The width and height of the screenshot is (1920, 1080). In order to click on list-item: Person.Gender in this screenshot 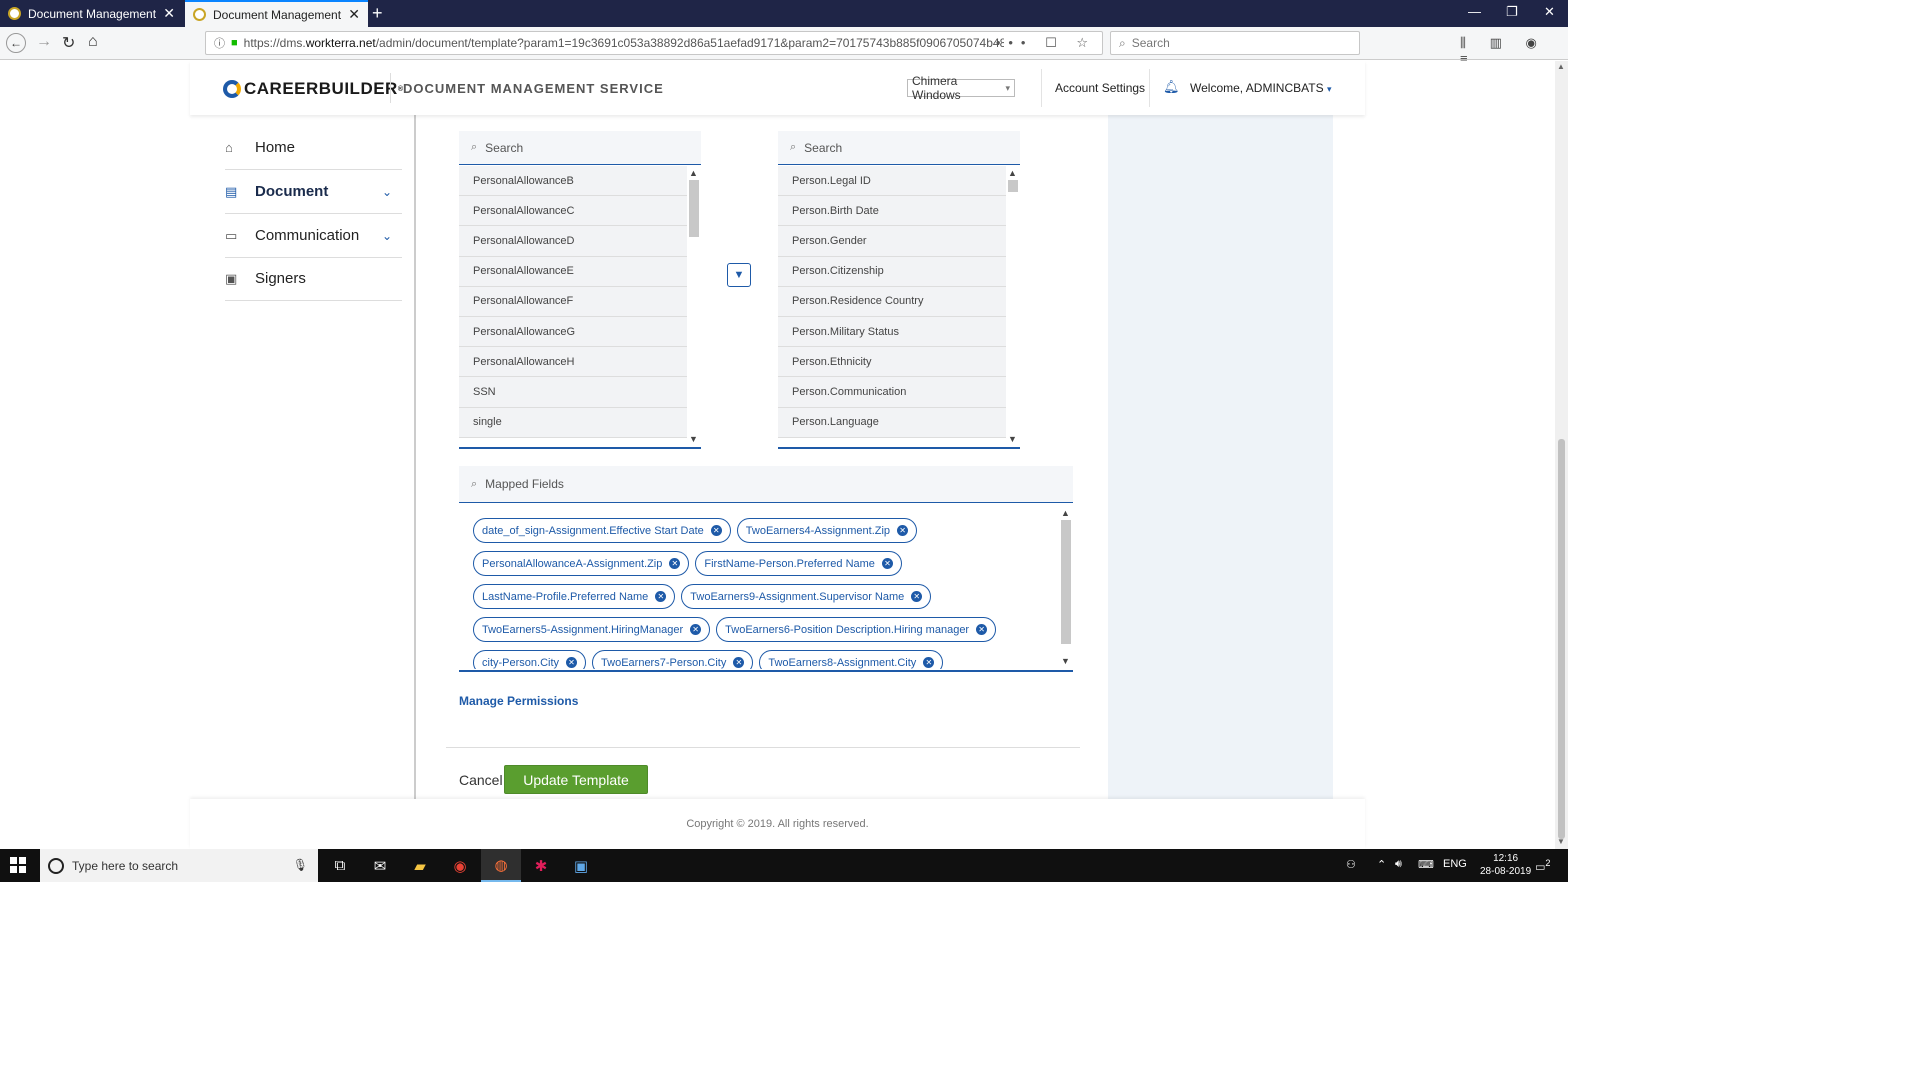, I will do `click(892, 241)`.